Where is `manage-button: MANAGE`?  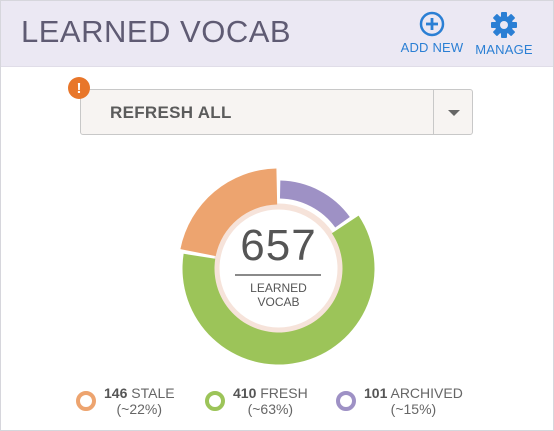 manage-button: MANAGE is located at coordinates (504, 34).